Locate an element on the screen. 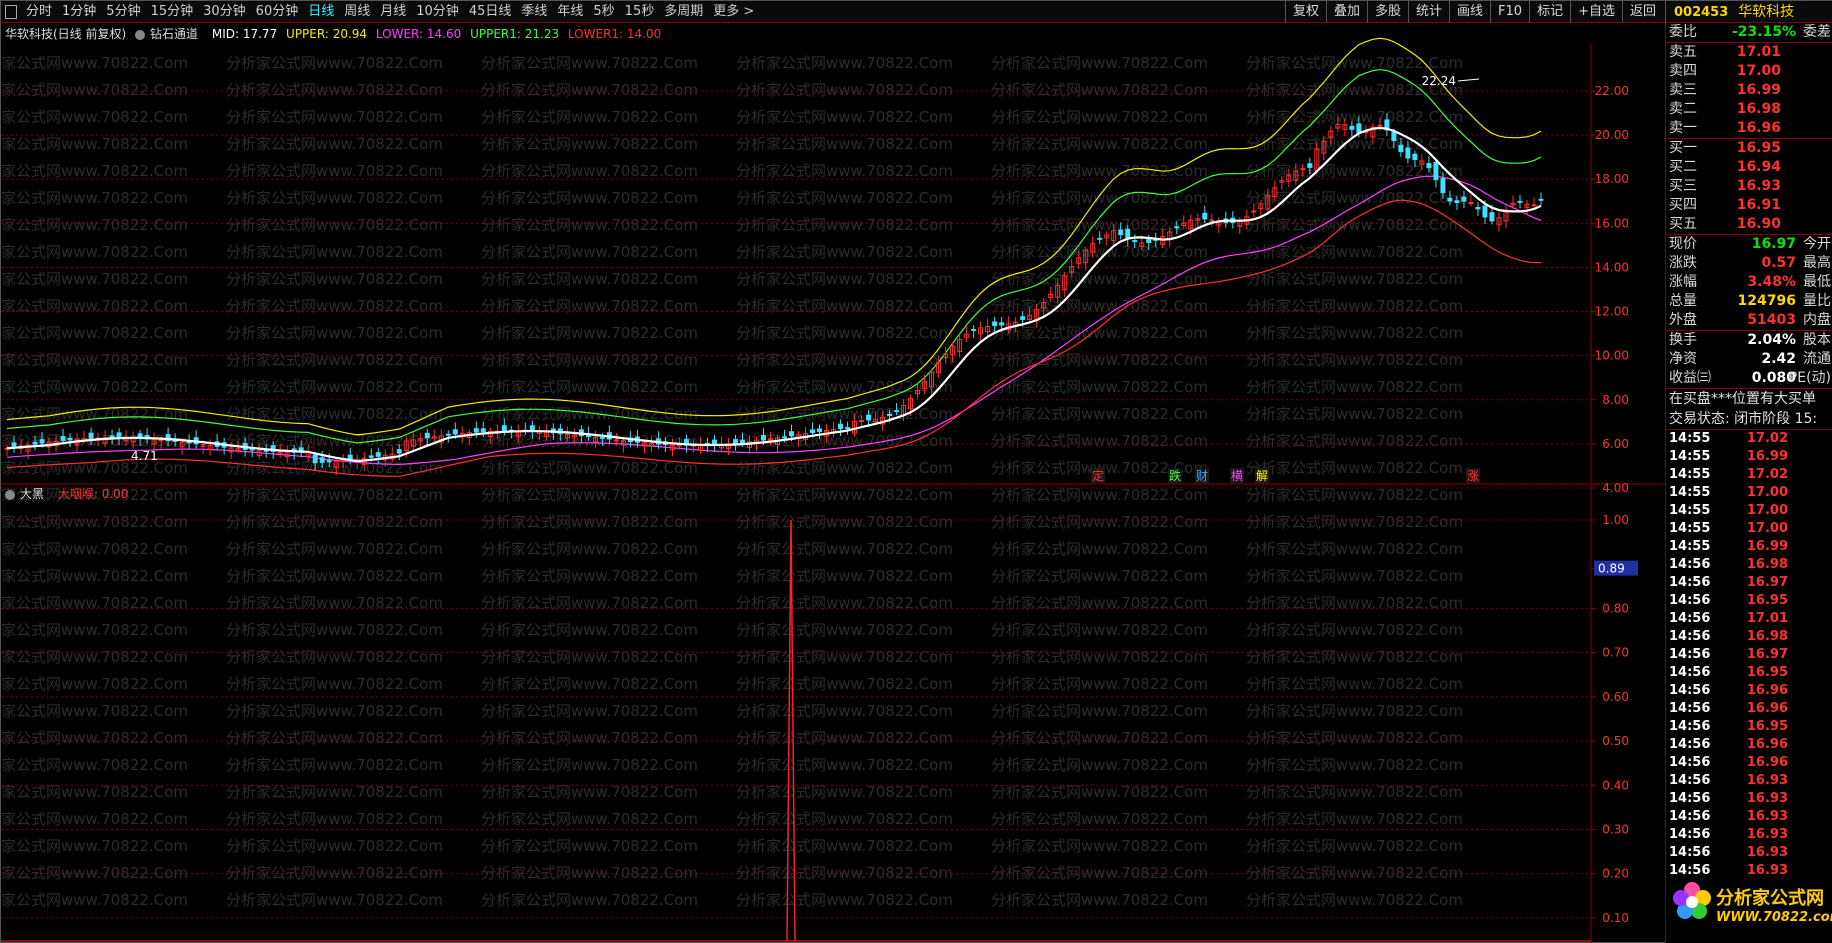  legend-lower1: LOWER1: 14.00 is located at coordinates (614, 34).